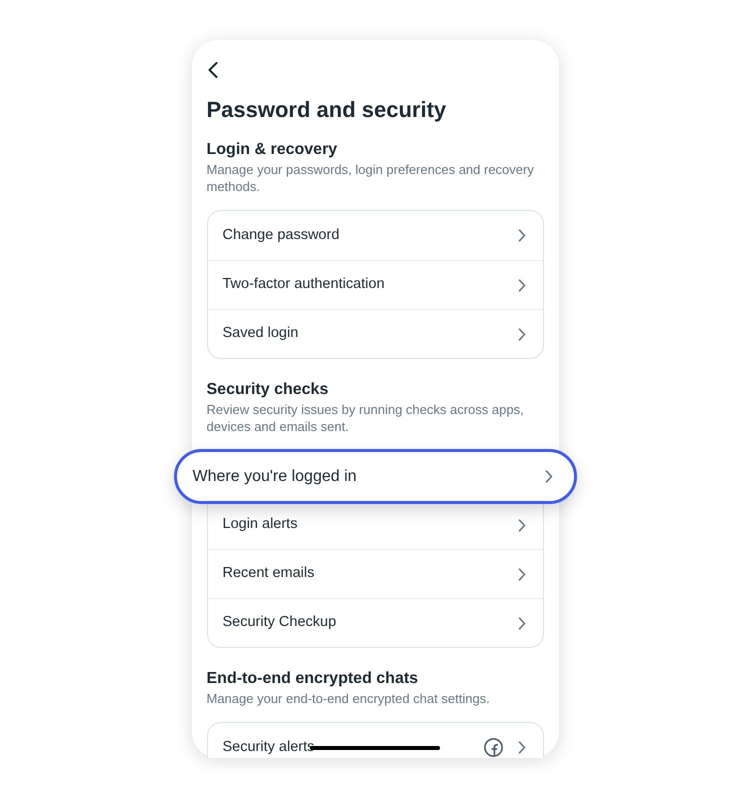  I want to click on settings-row: Change password, so click(375, 235).